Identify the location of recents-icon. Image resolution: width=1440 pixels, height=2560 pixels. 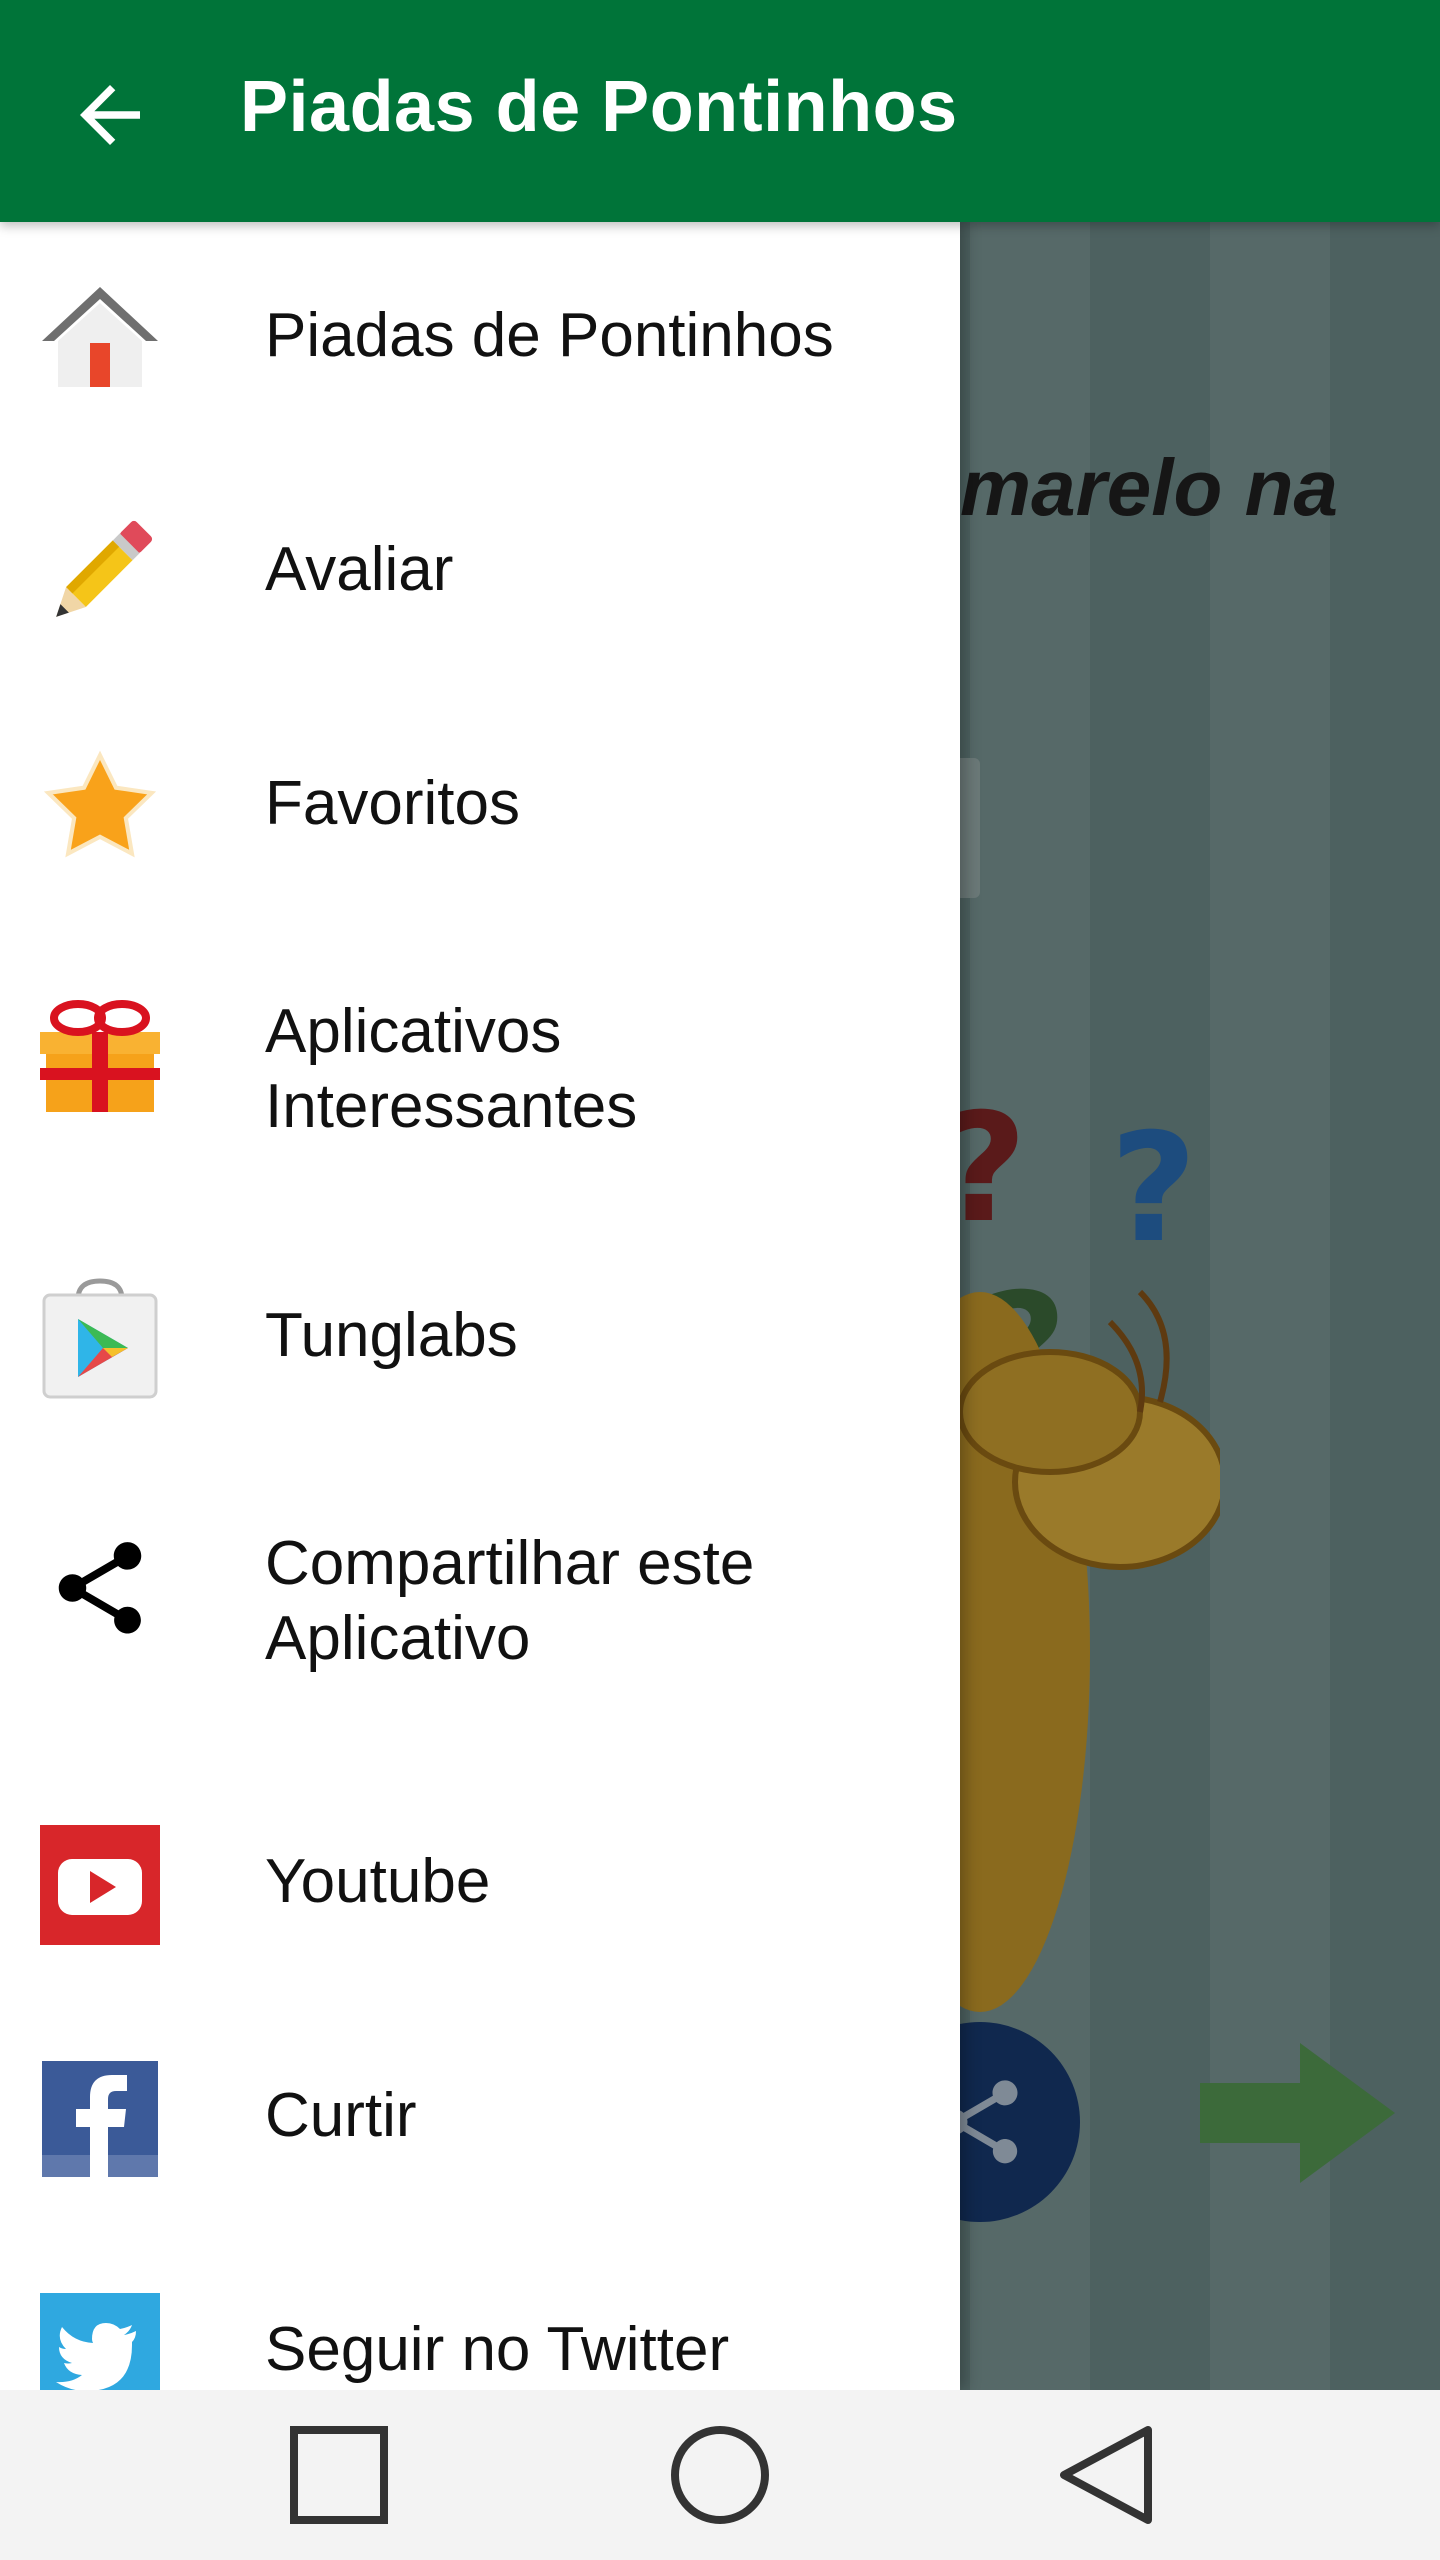
(339, 2475).